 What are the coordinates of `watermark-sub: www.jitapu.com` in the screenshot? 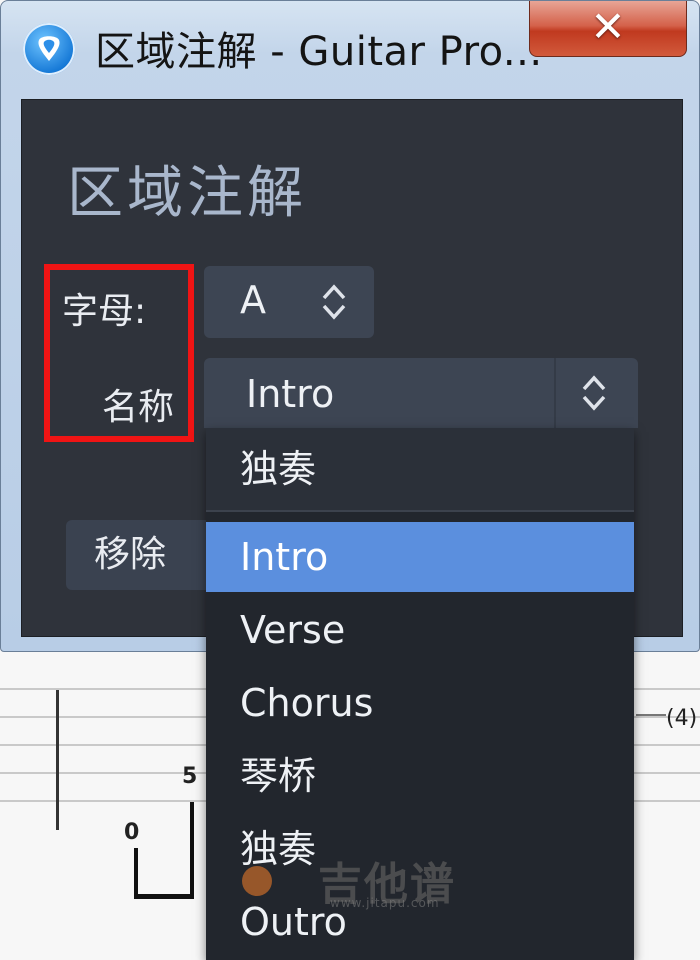 It's located at (385, 903).